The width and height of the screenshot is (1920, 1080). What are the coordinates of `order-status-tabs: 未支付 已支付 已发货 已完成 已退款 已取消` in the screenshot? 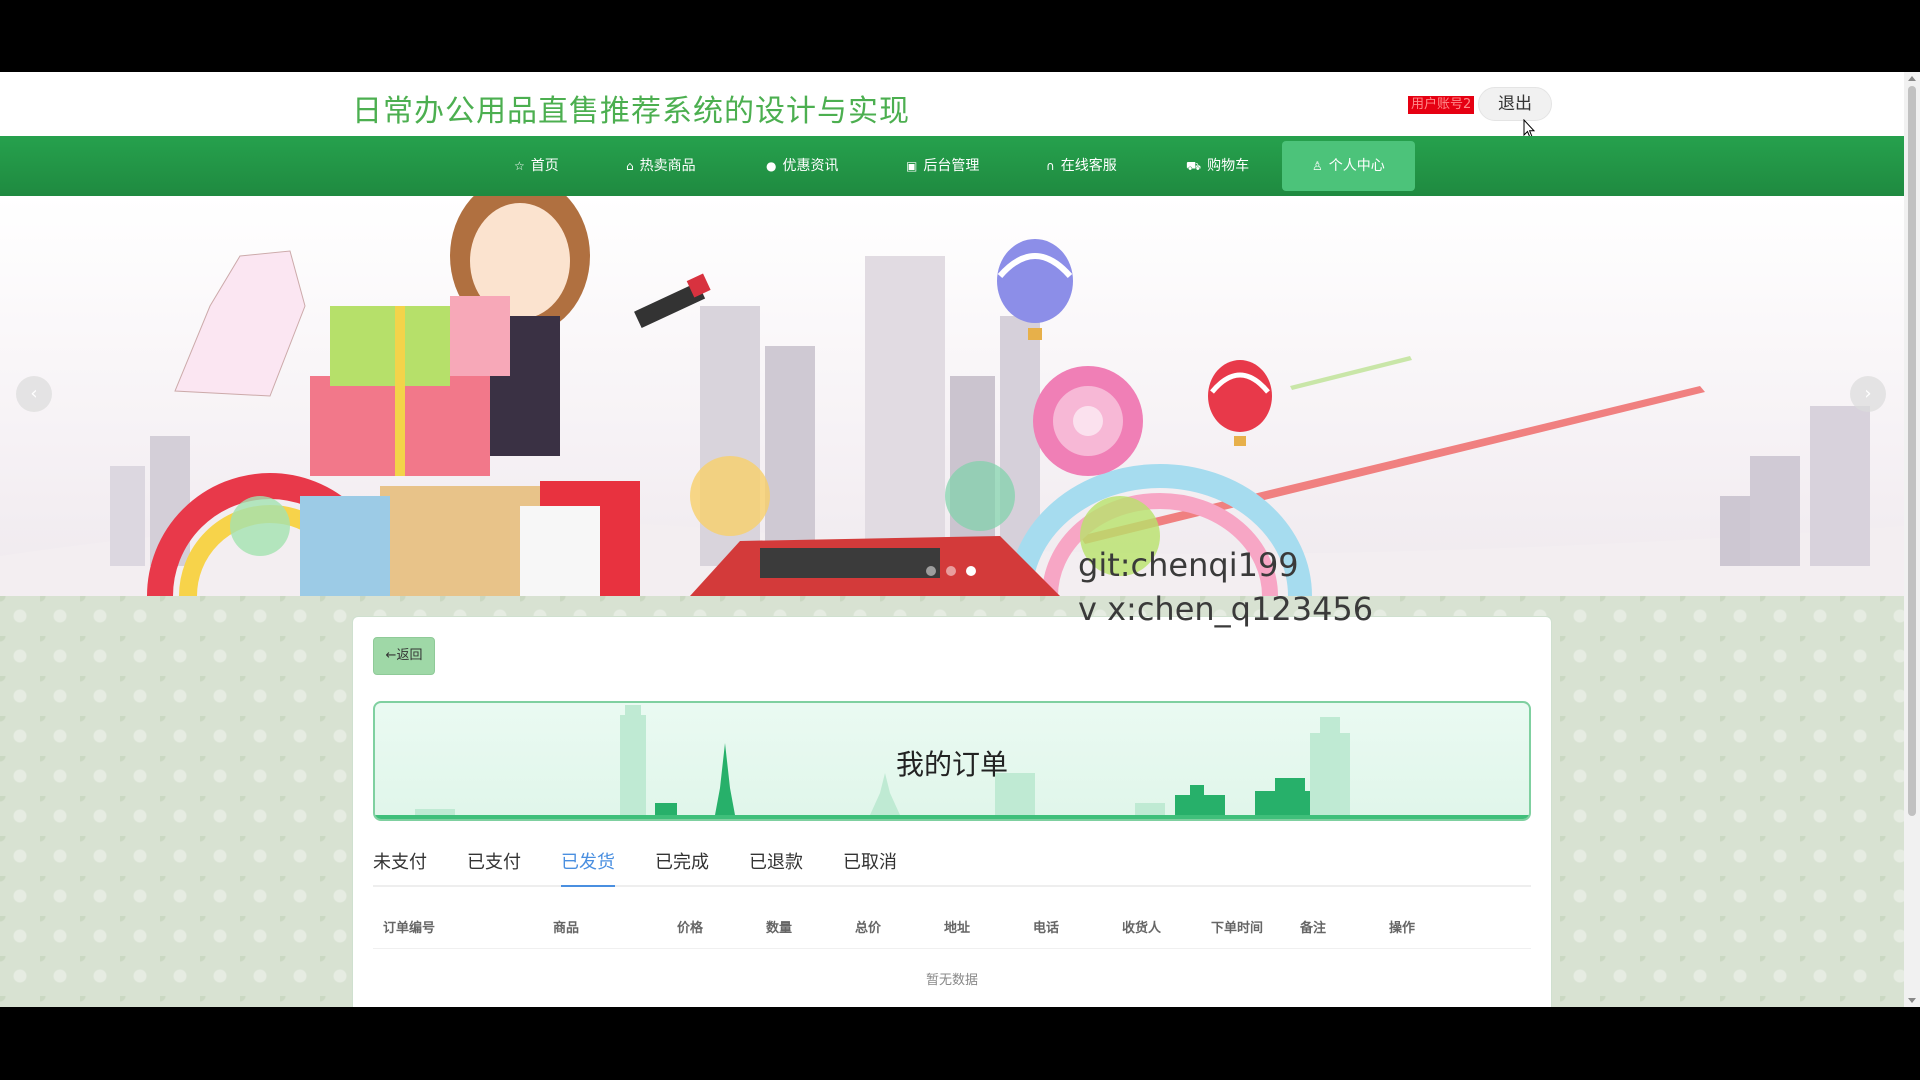 It's located at (952, 867).